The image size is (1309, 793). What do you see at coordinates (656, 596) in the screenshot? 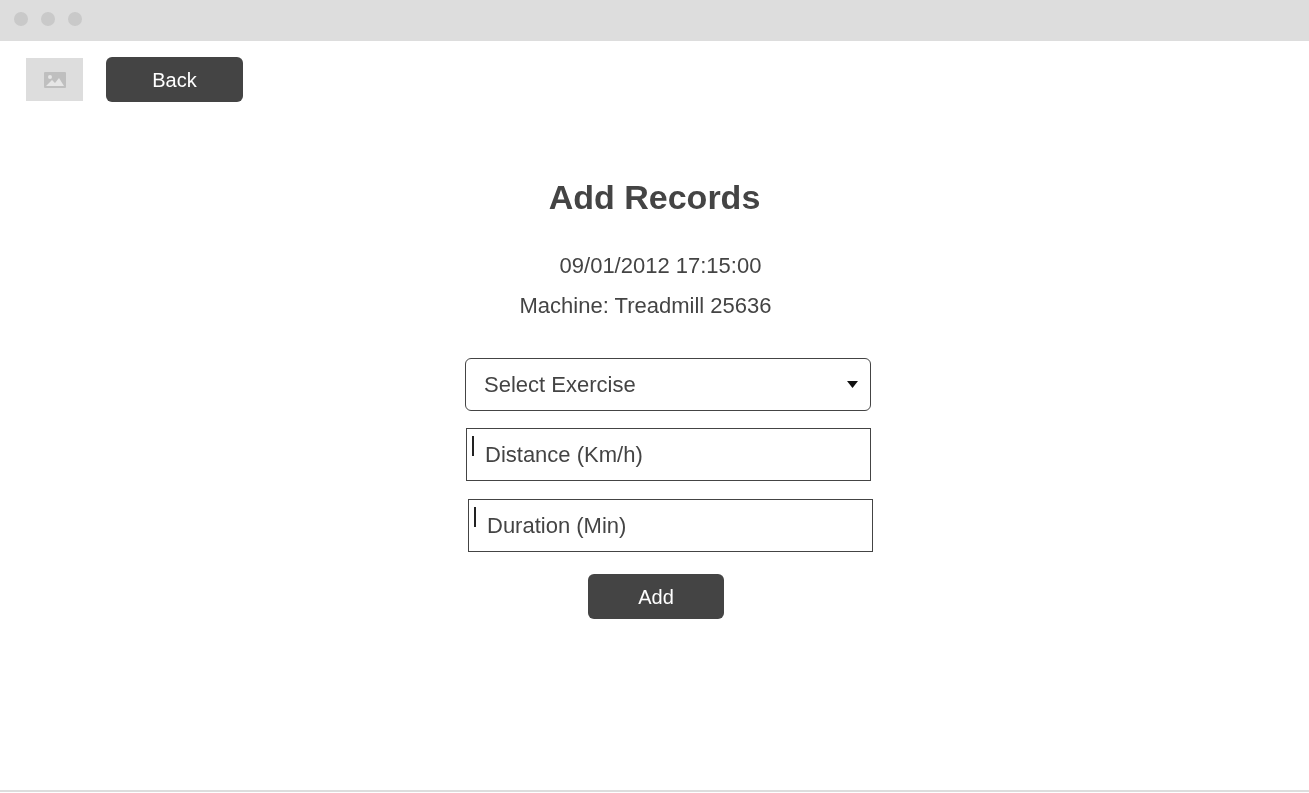
I see `add-button: Add` at bounding box center [656, 596].